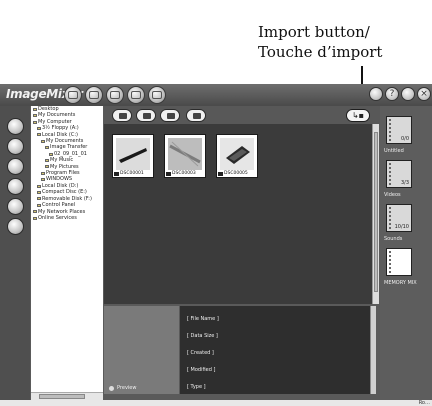  Describe the element at coordinates (196, 115) in the screenshot. I see `slideshow-view-button` at that location.